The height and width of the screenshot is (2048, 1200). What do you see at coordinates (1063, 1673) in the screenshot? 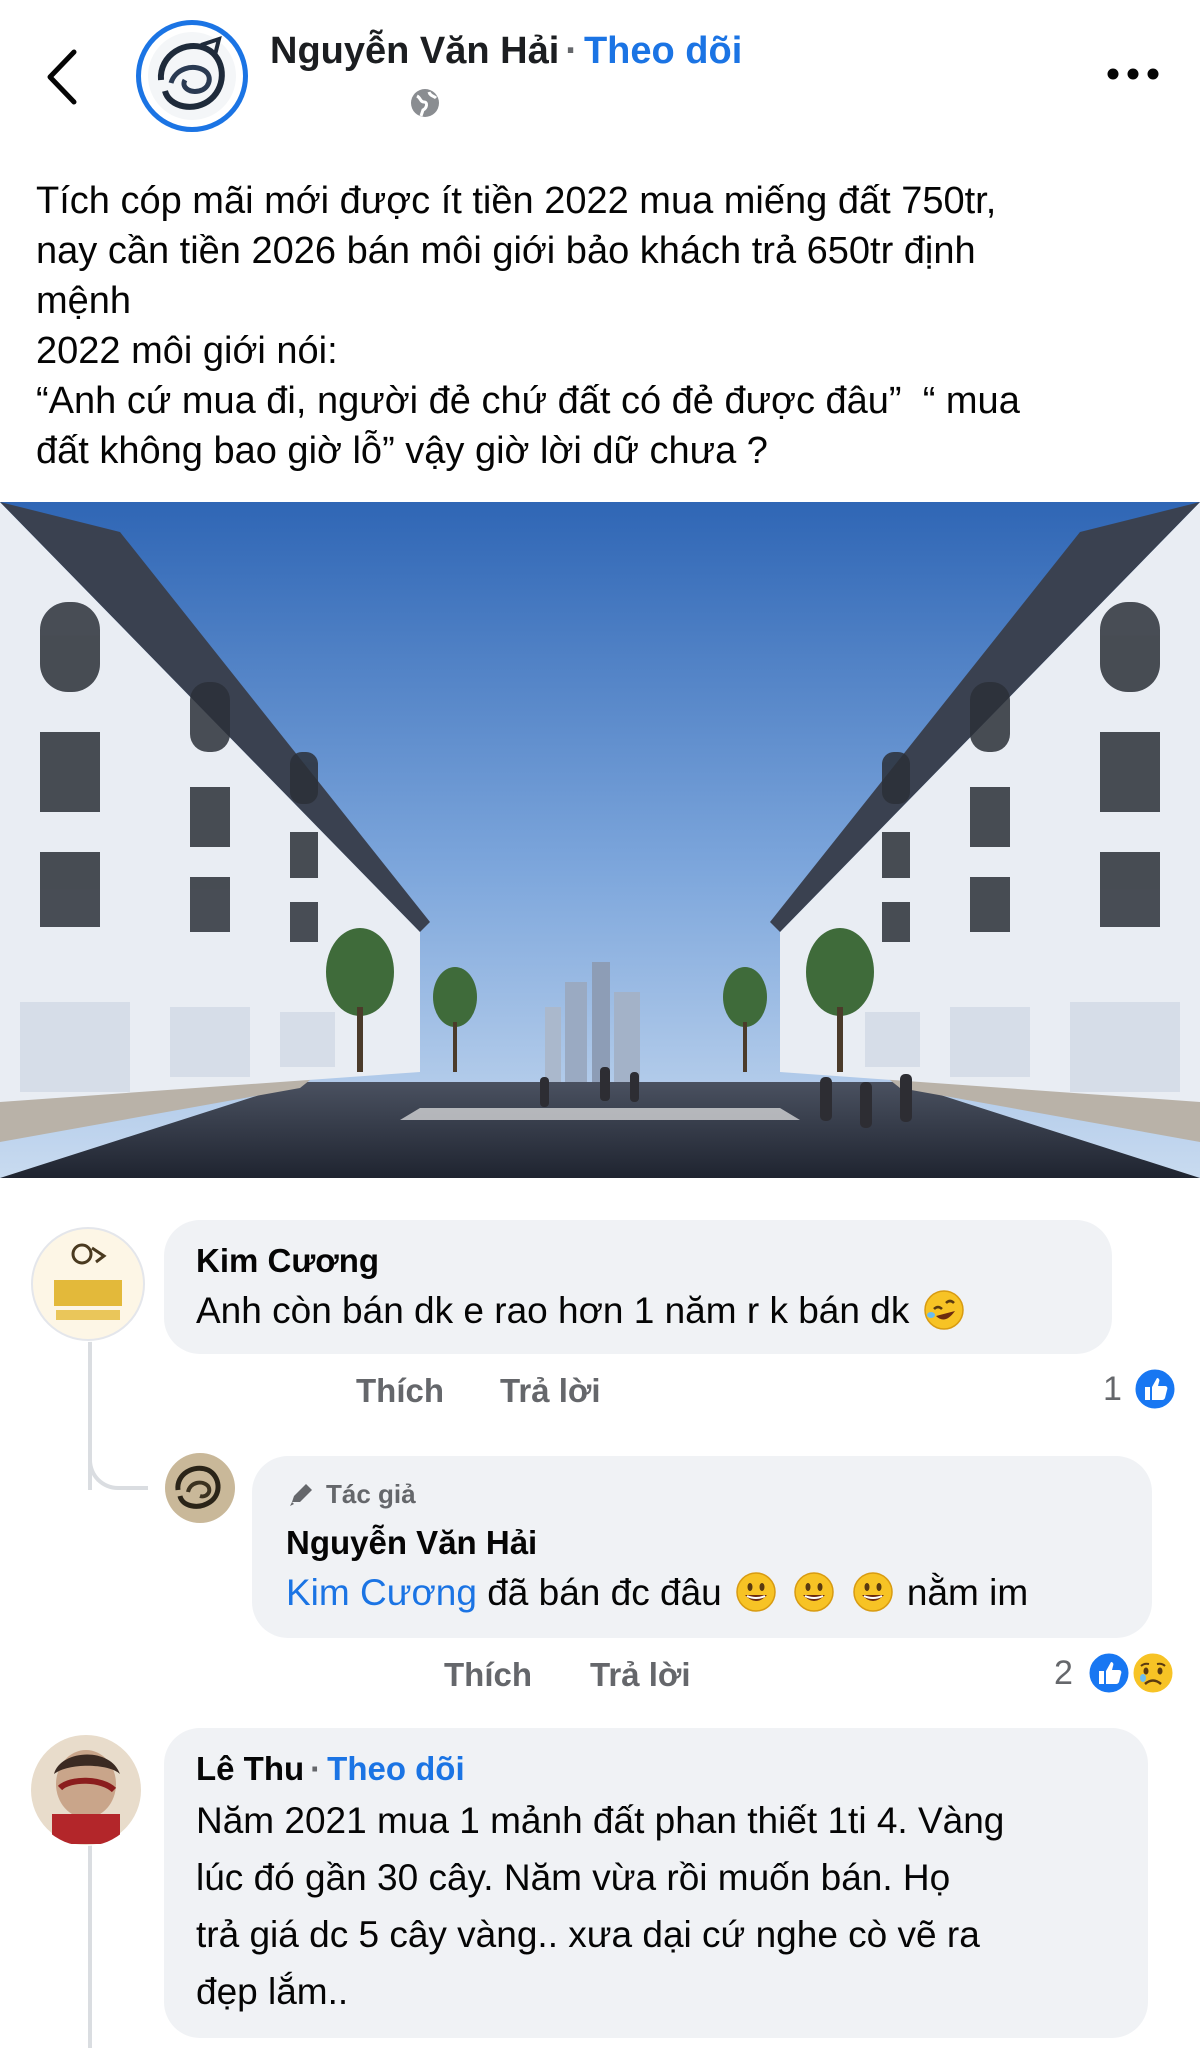
I see `reaction-count: 2` at bounding box center [1063, 1673].